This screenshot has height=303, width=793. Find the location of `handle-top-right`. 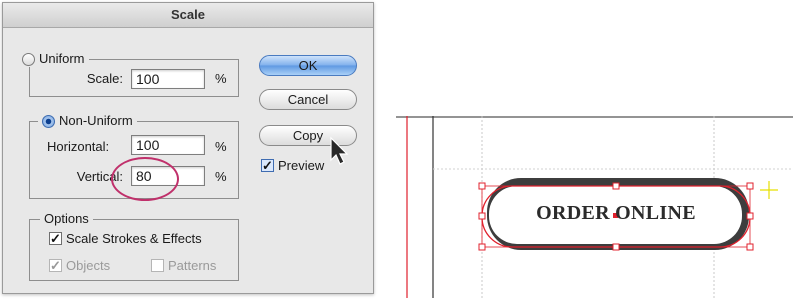

handle-top-right is located at coordinates (750, 186).